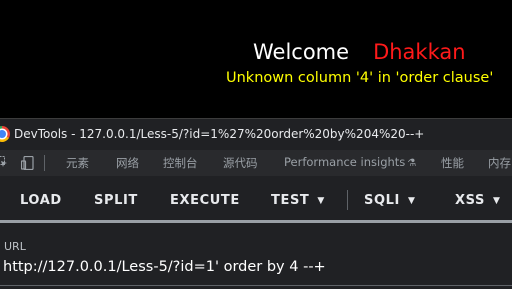  I want to click on xss-dropdown: XSS ▼, so click(478, 200).